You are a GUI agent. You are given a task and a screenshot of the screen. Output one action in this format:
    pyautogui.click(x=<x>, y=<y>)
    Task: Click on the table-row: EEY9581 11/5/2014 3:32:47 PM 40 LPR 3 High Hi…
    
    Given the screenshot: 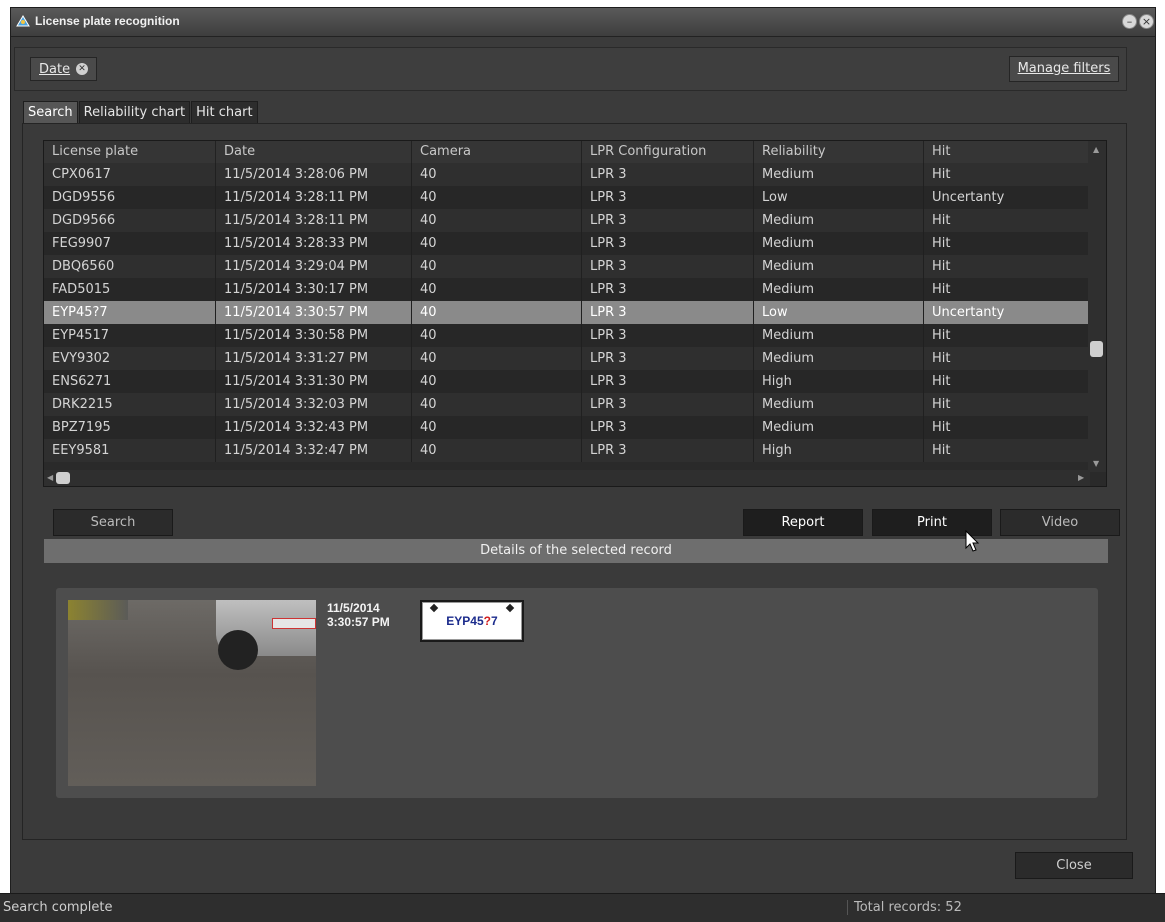 What is the action you would take?
    pyautogui.click(x=567, y=450)
    